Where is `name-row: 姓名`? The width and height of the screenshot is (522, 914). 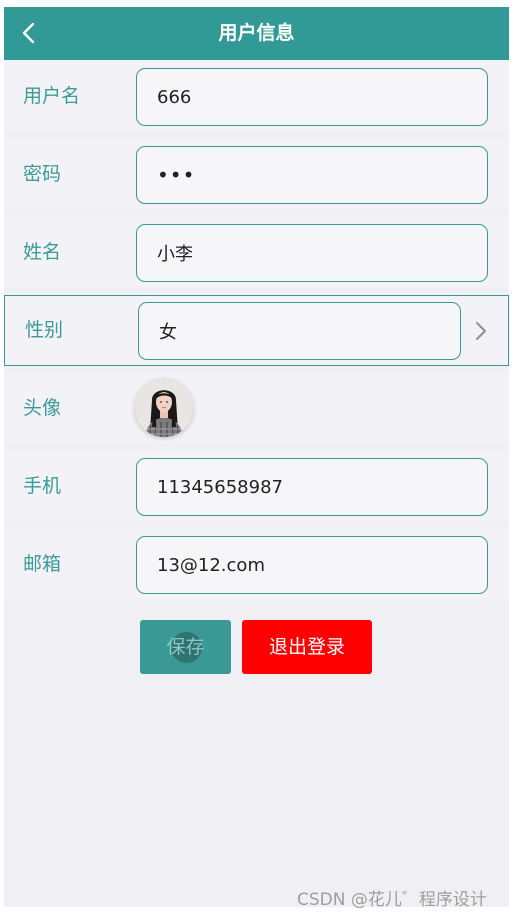 name-row: 姓名 is located at coordinates (256, 252).